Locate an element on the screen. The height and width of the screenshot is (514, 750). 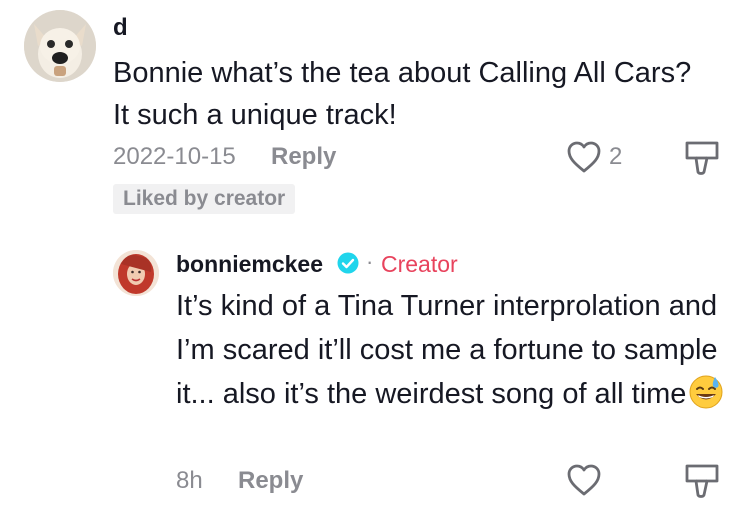
verified-icon is located at coordinates (348, 263).